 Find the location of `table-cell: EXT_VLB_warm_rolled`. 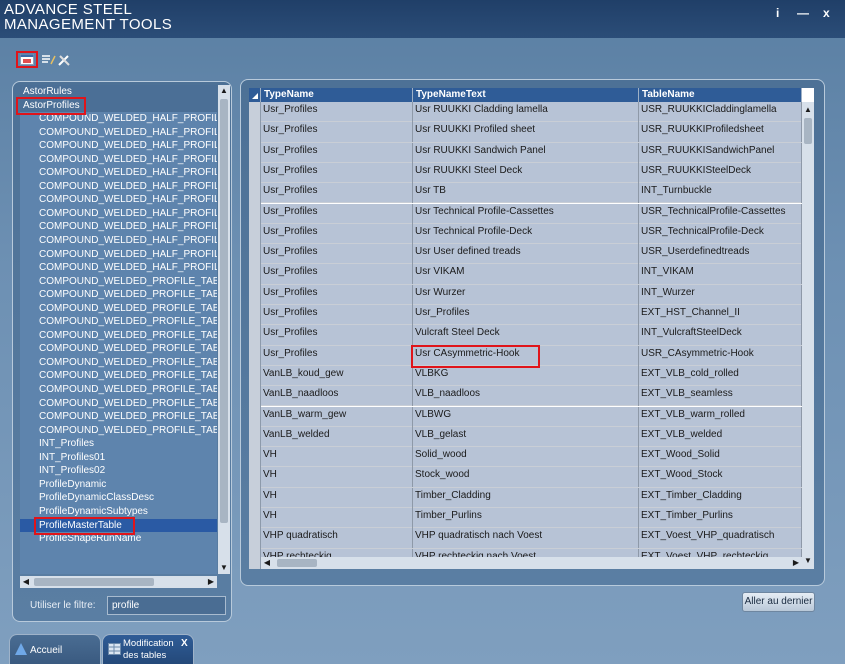

table-cell: EXT_VLB_warm_rolled is located at coordinates (720, 416).